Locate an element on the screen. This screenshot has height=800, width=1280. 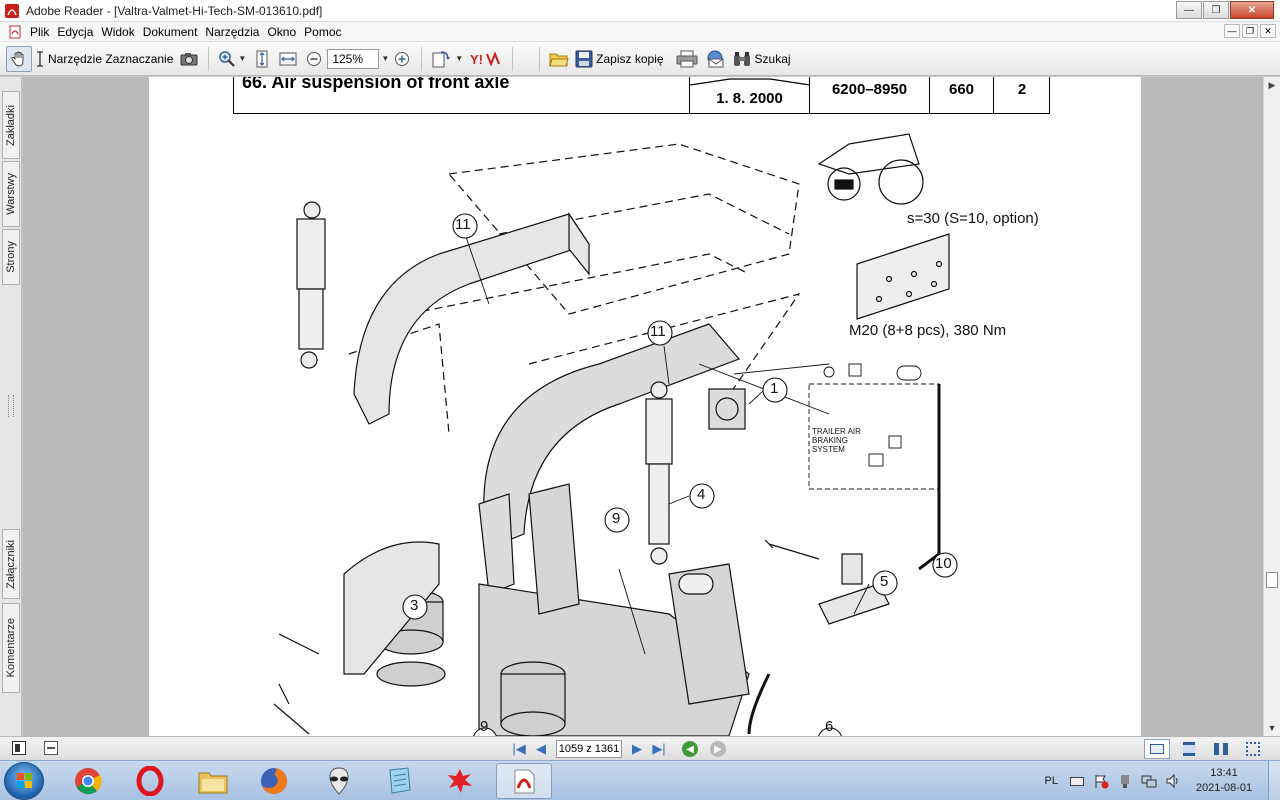
continuous-facing-glyph is located at coordinates (1253, 749).